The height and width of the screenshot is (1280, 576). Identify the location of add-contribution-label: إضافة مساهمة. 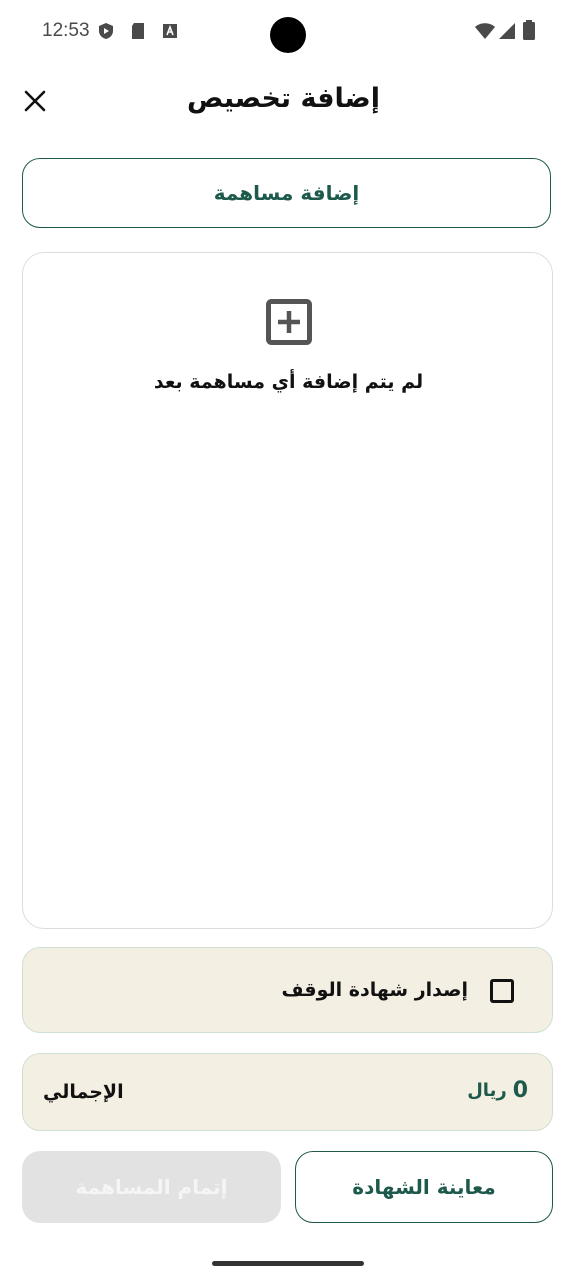
(286, 193).